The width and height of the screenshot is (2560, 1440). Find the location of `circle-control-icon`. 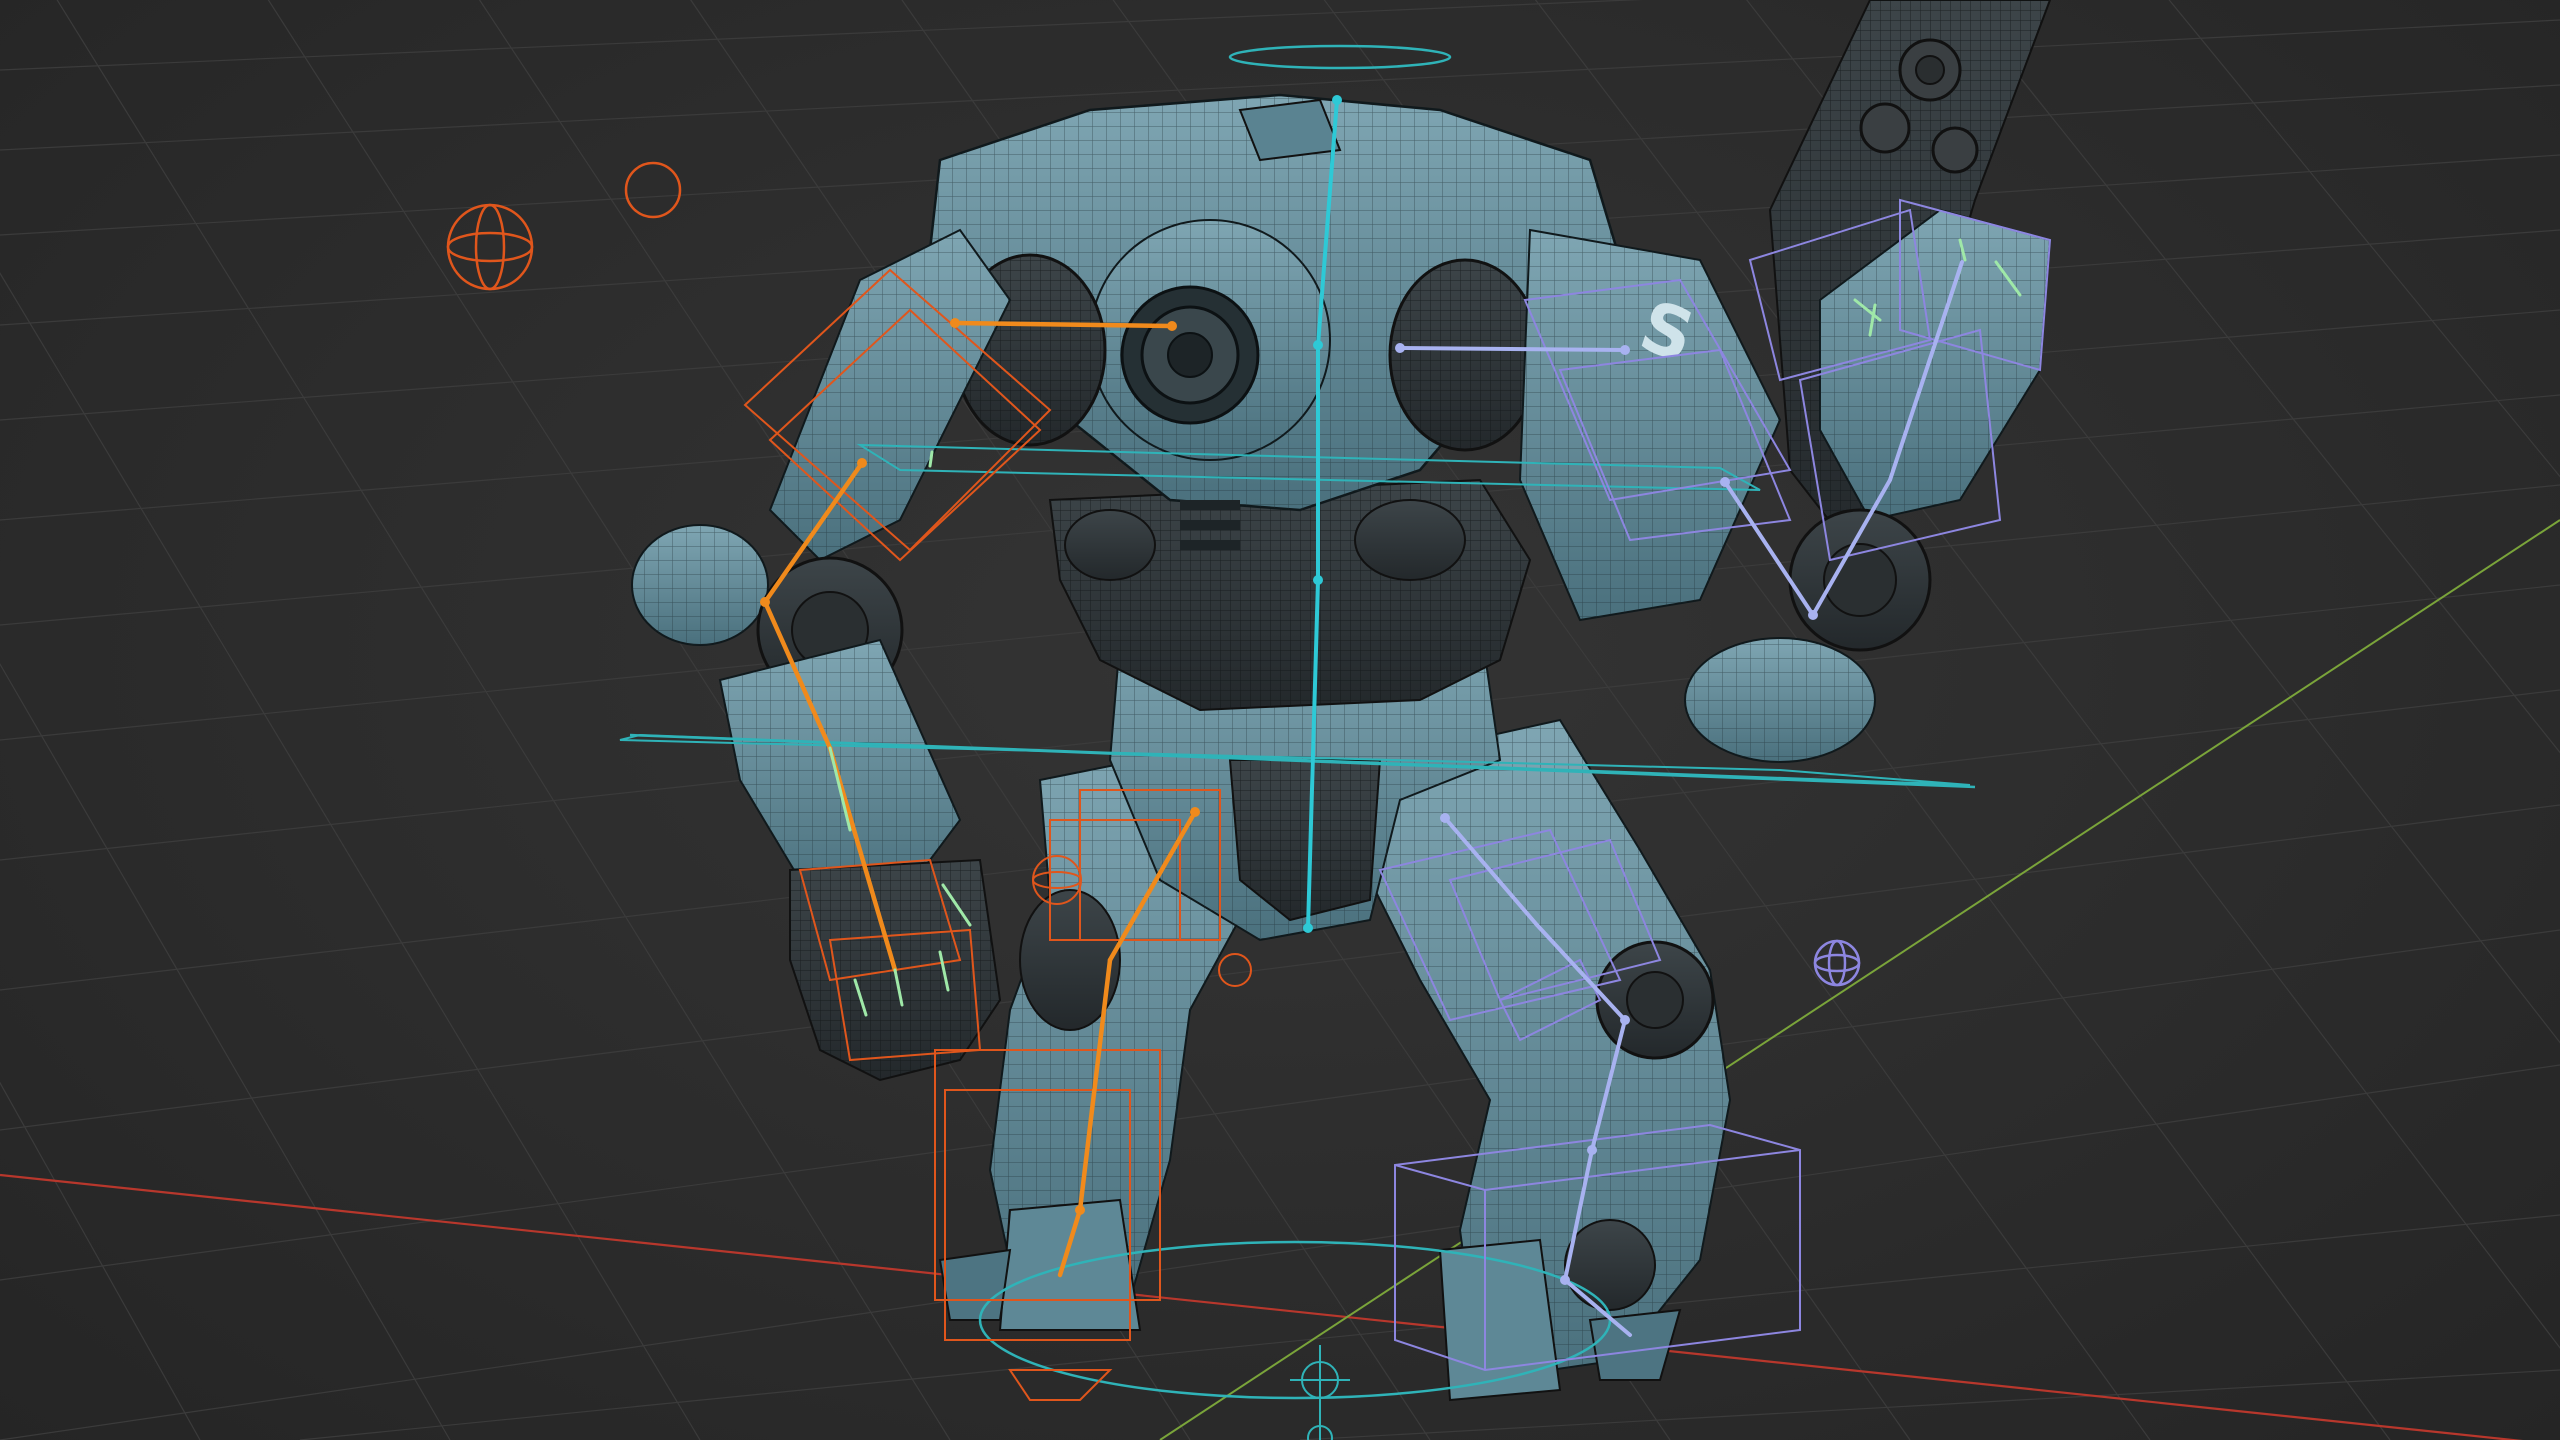

circle-control-icon is located at coordinates (653, 190).